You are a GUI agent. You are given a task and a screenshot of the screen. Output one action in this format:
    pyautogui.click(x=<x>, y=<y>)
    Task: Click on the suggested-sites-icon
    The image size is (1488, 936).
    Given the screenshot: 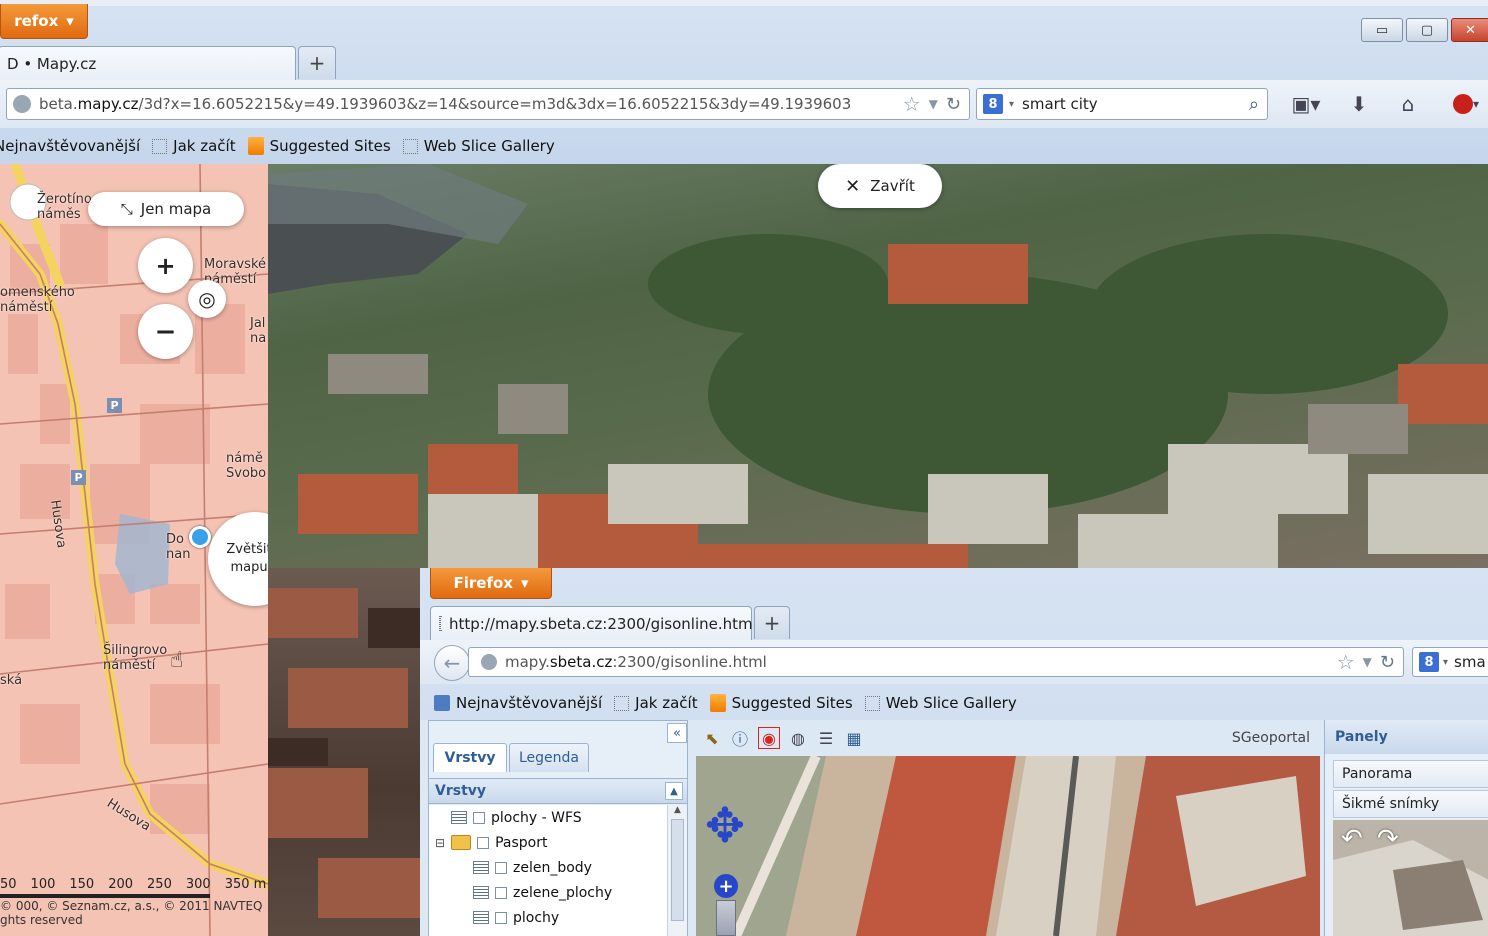 What is the action you would take?
    pyautogui.click(x=717, y=703)
    